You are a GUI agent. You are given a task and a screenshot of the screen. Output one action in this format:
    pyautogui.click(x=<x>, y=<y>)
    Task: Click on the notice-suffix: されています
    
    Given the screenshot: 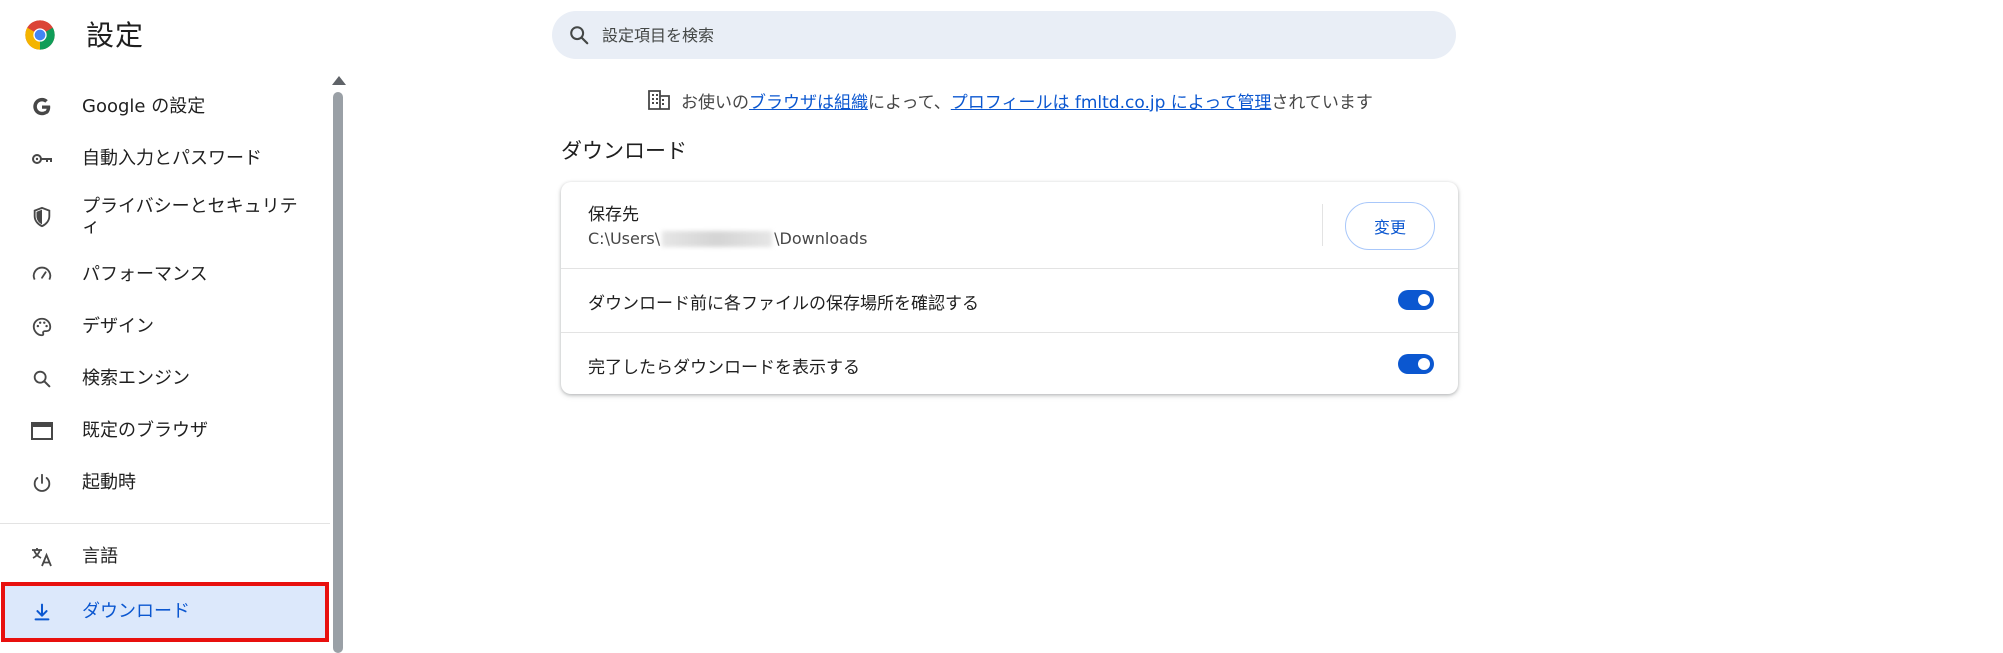 What is the action you would take?
    pyautogui.click(x=1322, y=102)
    